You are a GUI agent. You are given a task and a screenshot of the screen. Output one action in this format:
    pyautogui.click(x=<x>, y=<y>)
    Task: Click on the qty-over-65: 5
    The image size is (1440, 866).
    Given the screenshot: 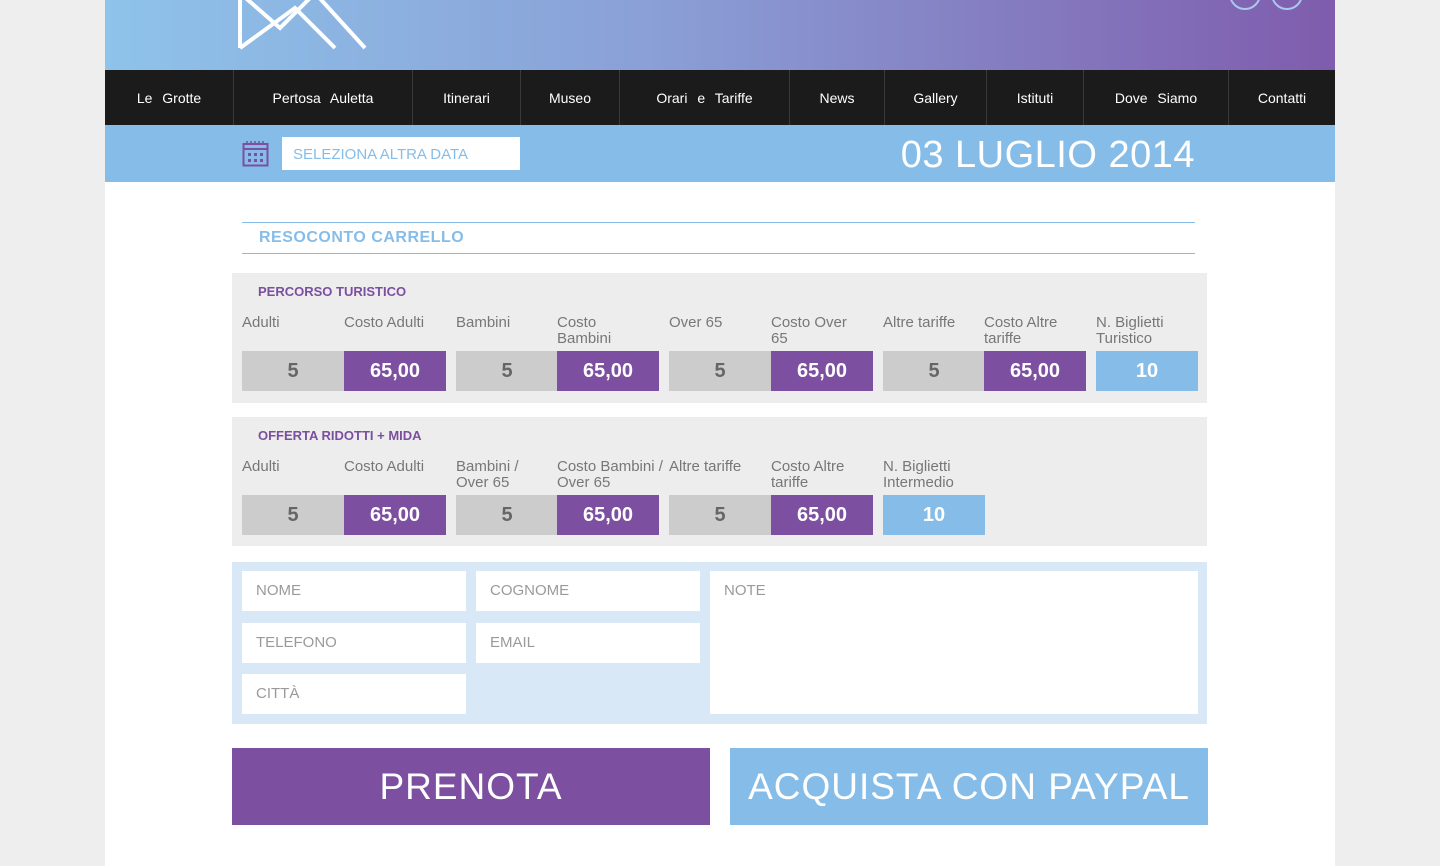 What is the action you would take?
    pyautogui.click(x=720, y=371)
    